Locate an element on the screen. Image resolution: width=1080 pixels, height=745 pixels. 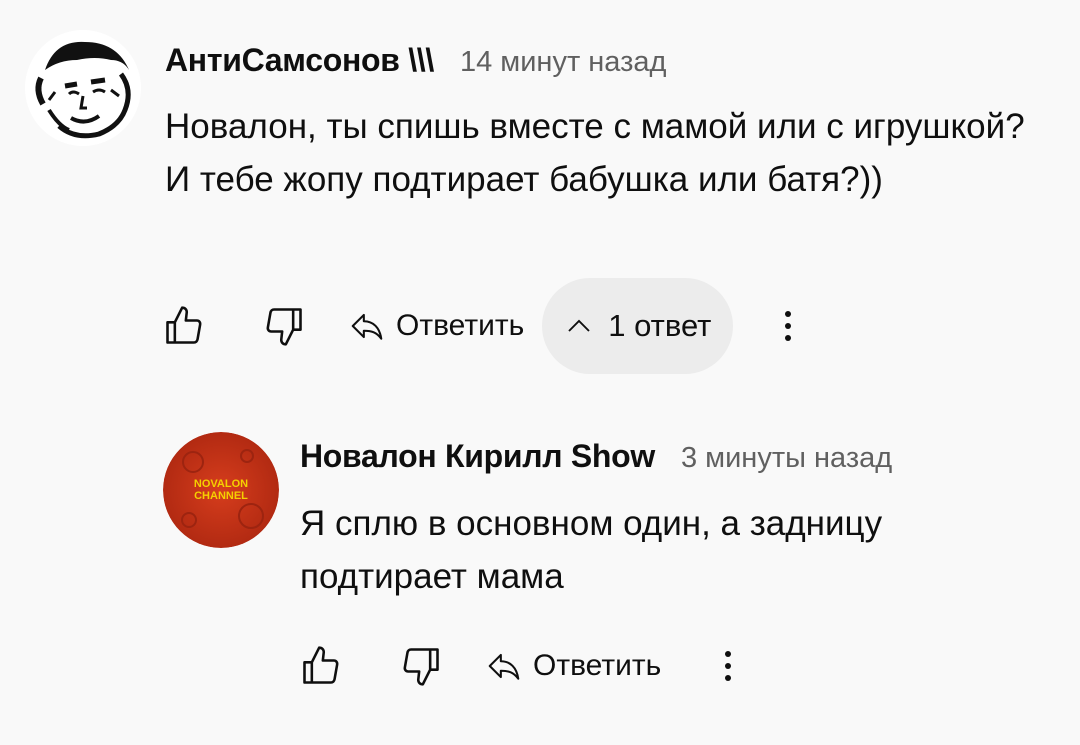
comment-actions: Ответить 1 ответ is located at coordinates (481, 326).